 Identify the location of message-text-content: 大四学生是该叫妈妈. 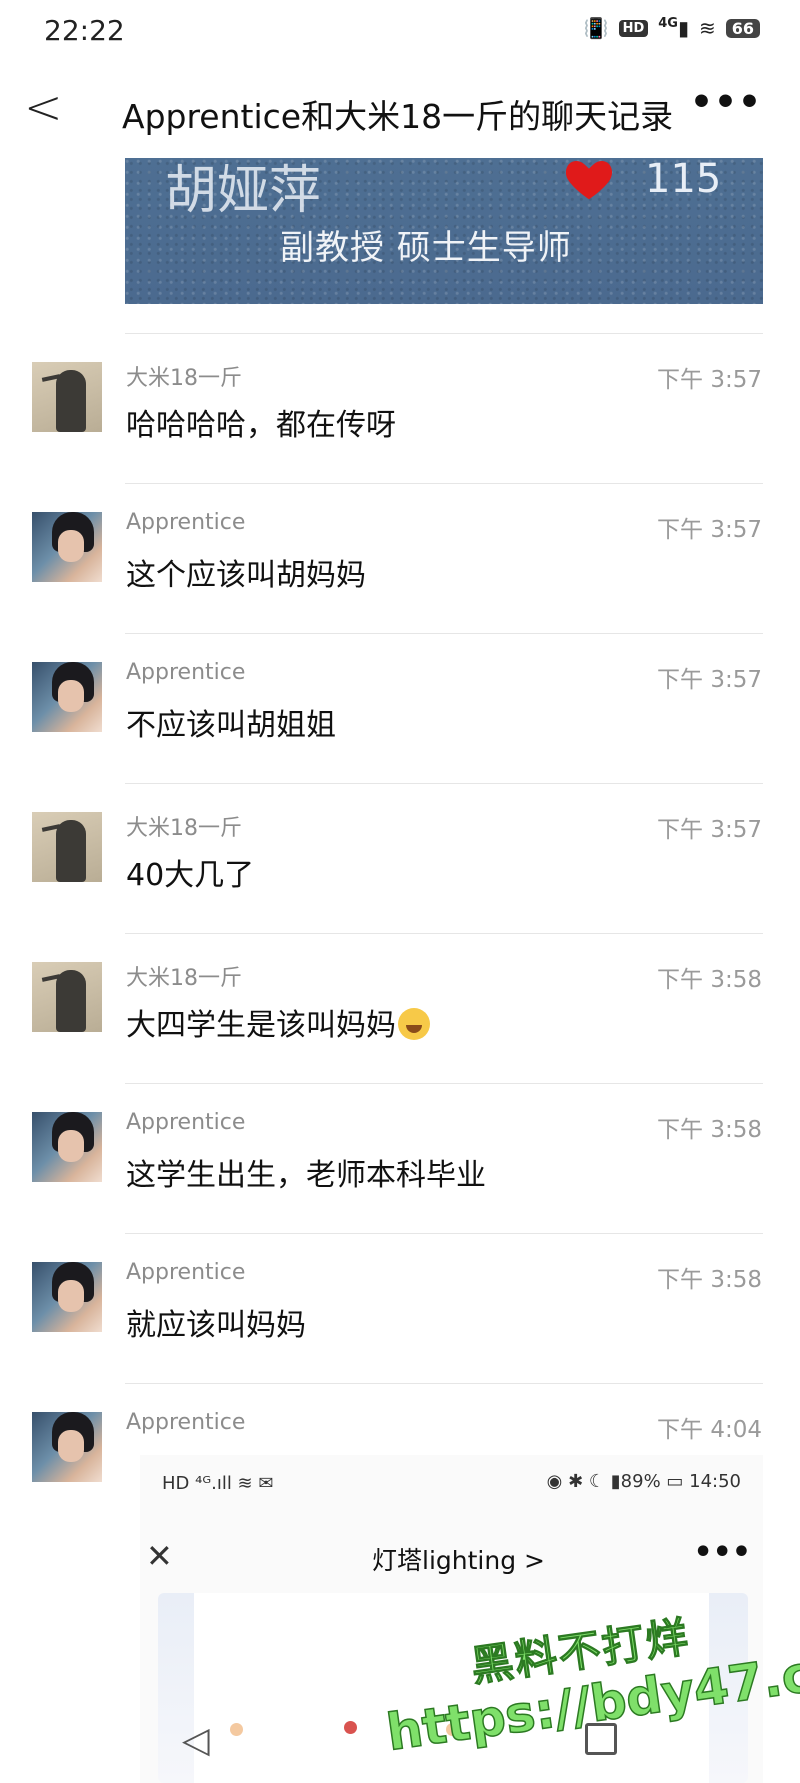
(261, 1025).